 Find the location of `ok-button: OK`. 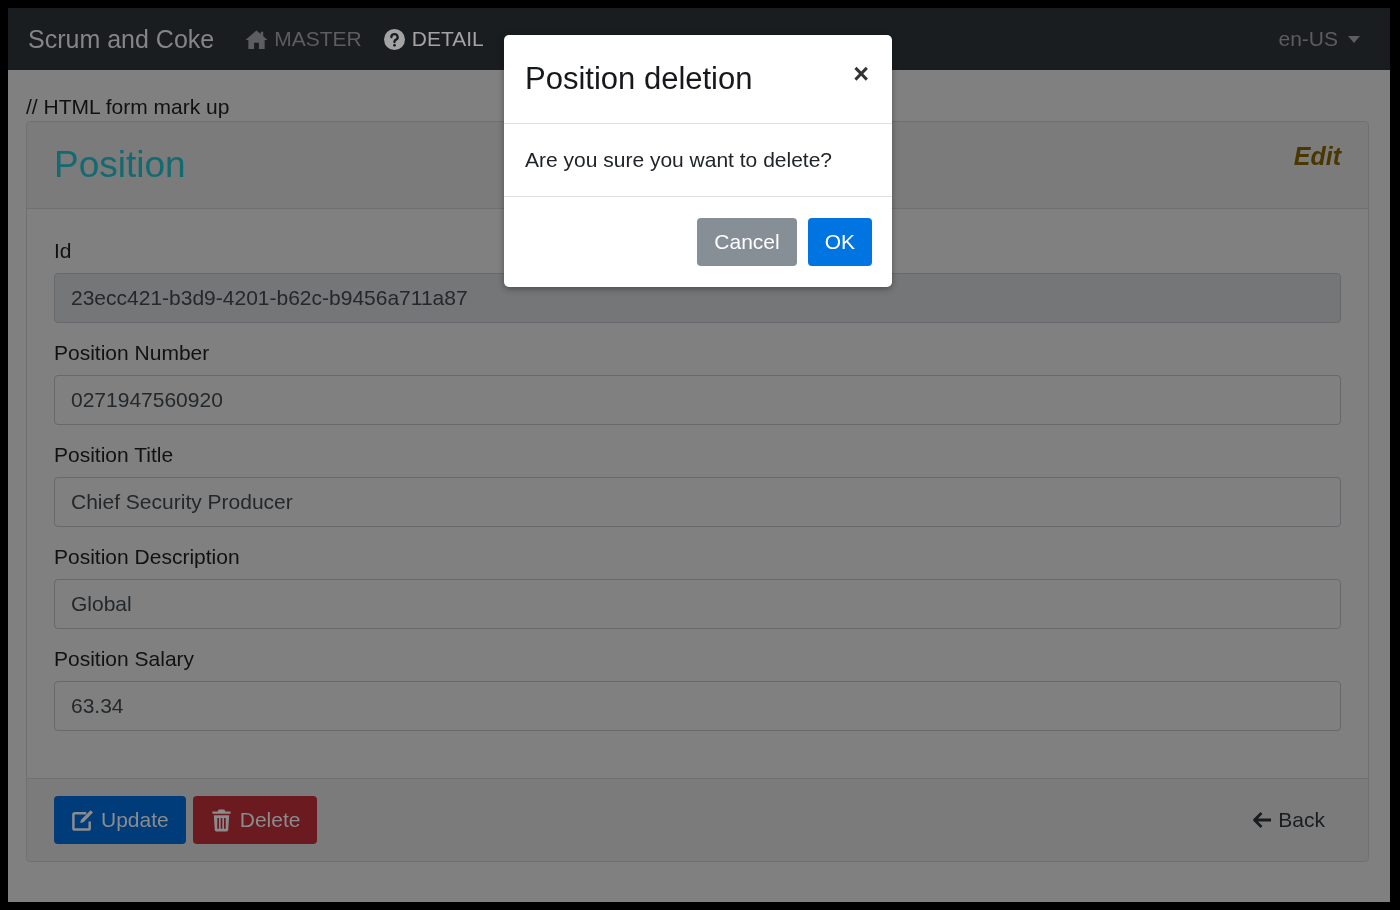

ok-button: OK is located at coordinates (839, 242).